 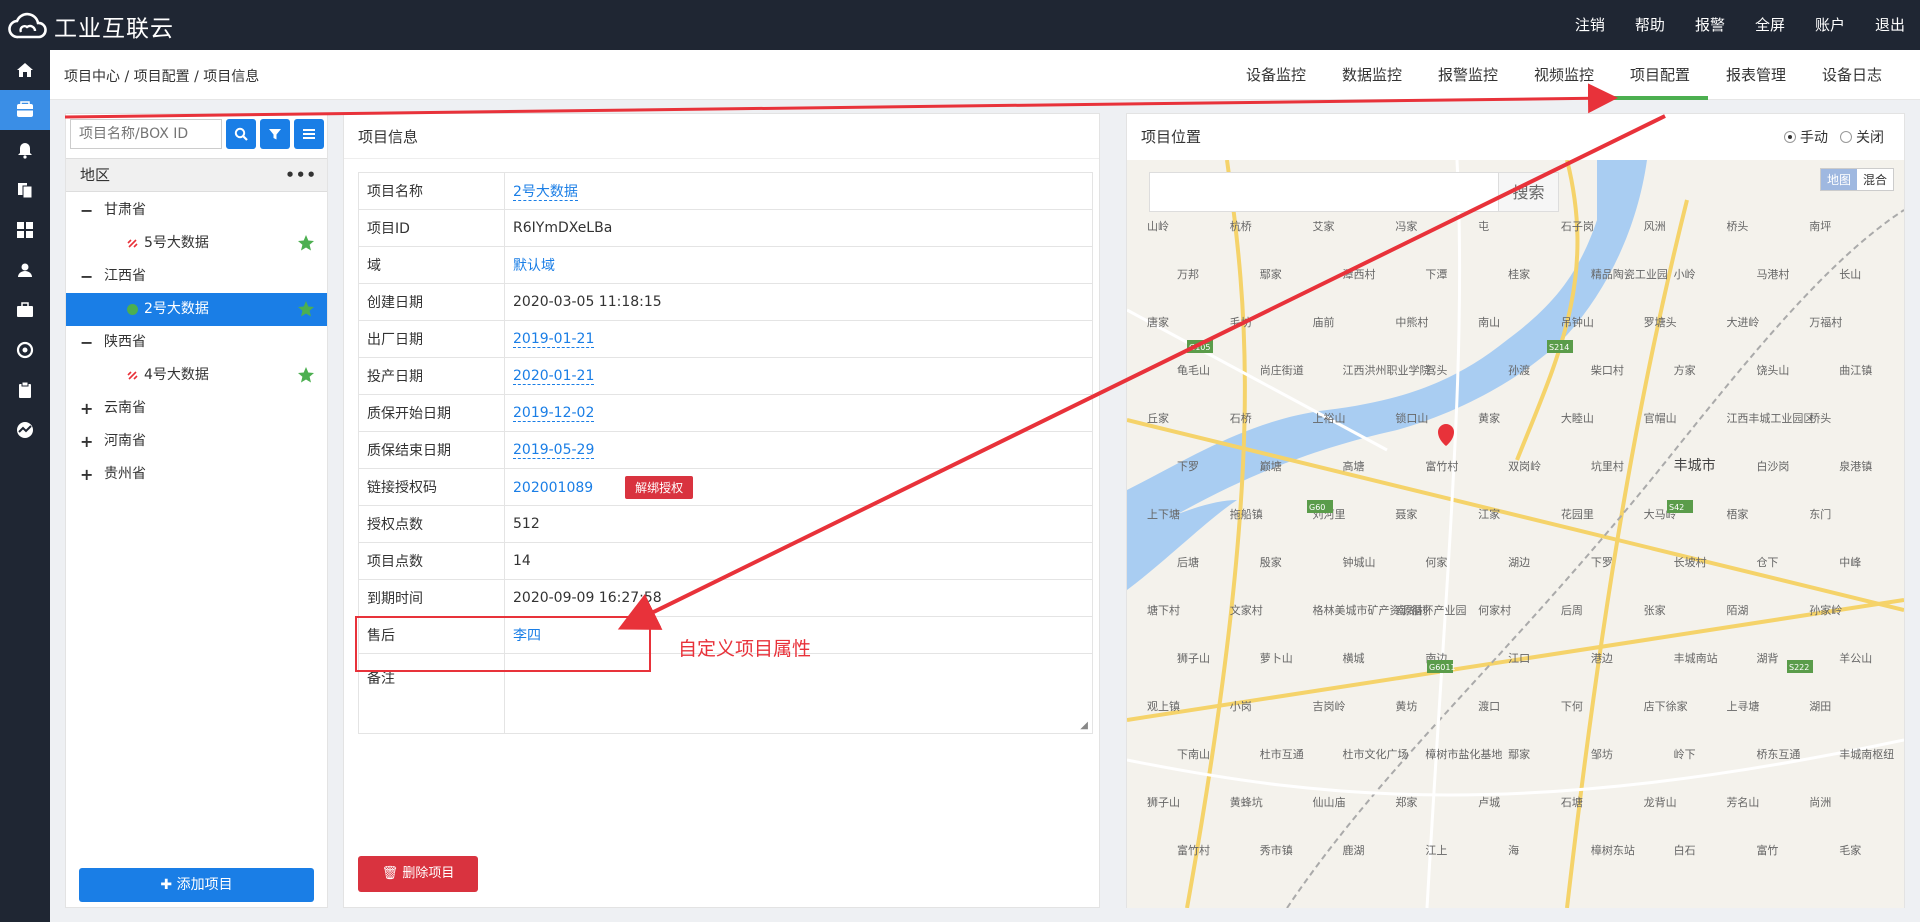 I want to click on map-label: 鄢家, so click(x=1271, y=274).